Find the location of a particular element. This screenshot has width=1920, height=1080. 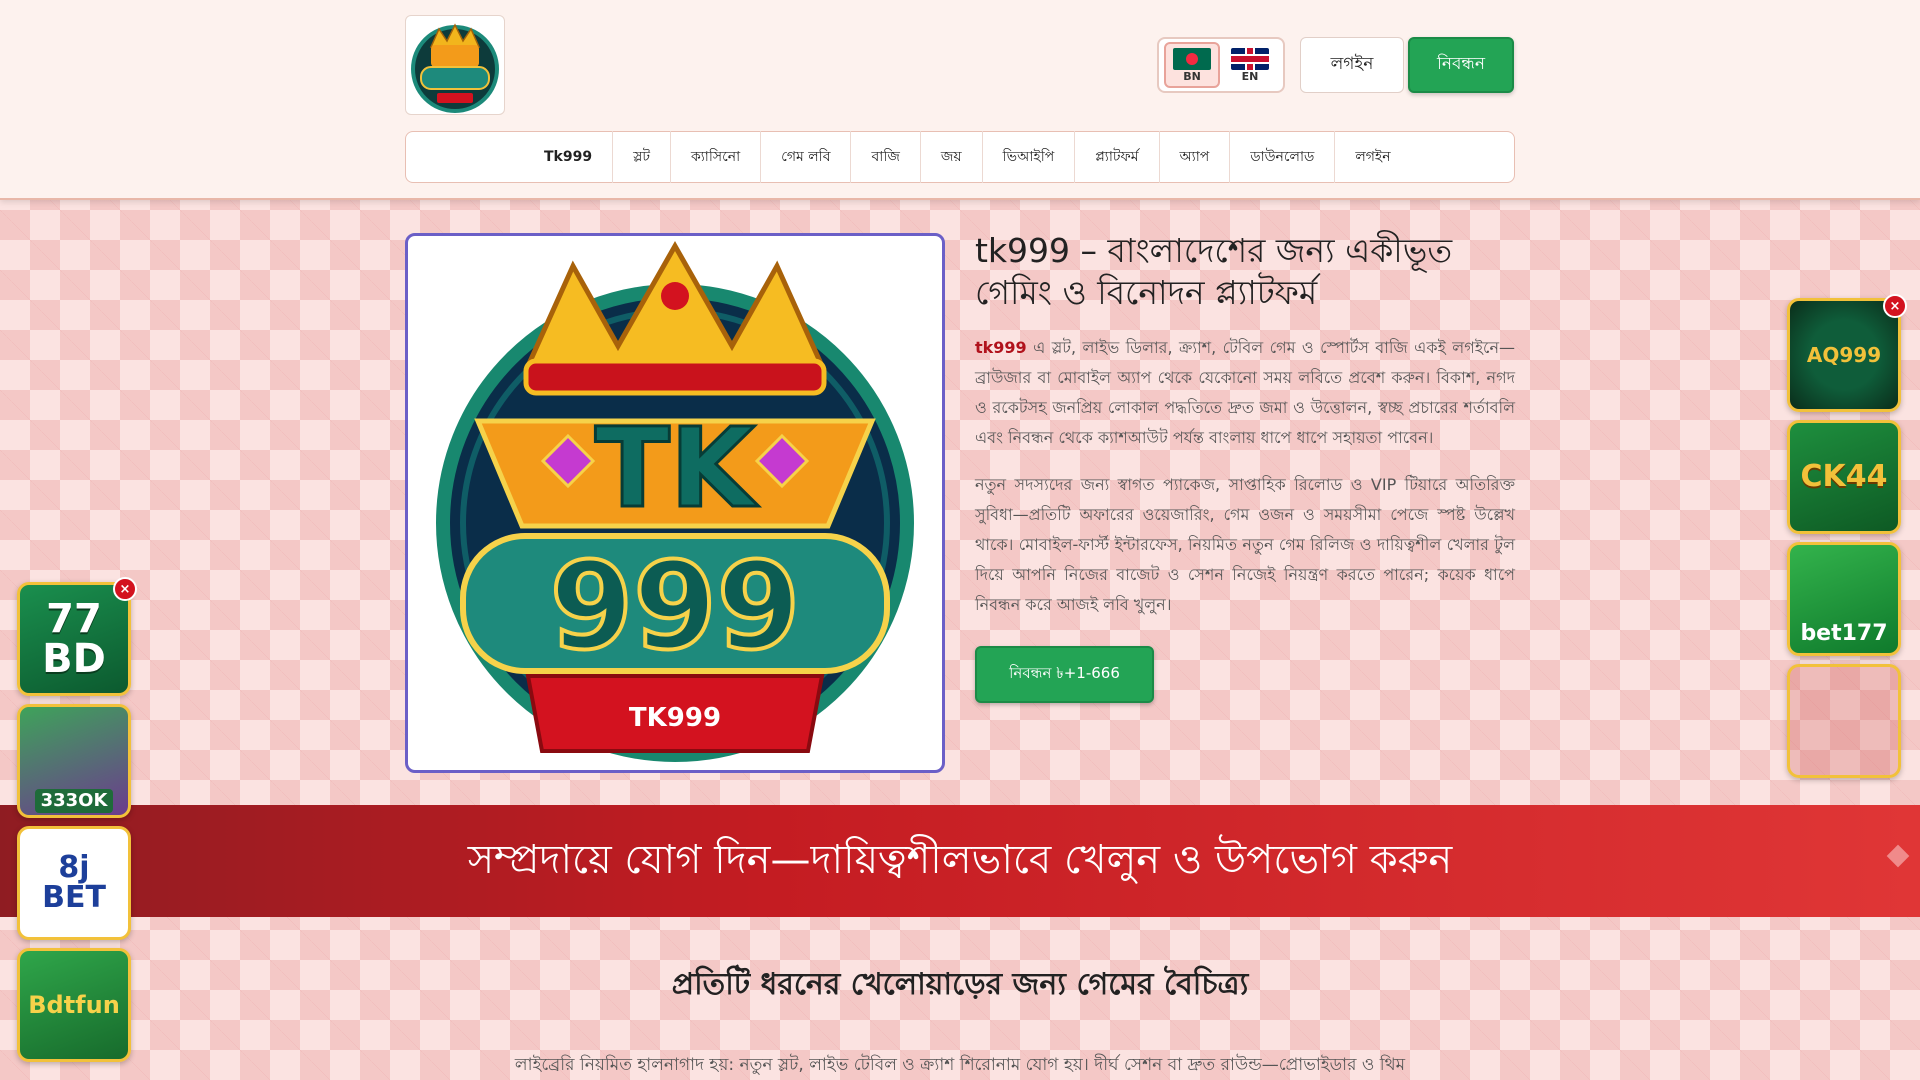

ad-aq999: AQ999 is located at coordinates (1844, 355).